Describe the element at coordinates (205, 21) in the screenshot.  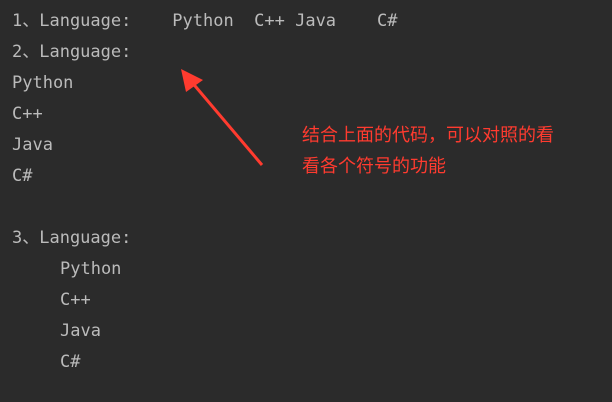
I see `output-line-1: 1、Language: Python C++ Java C#` at that location.